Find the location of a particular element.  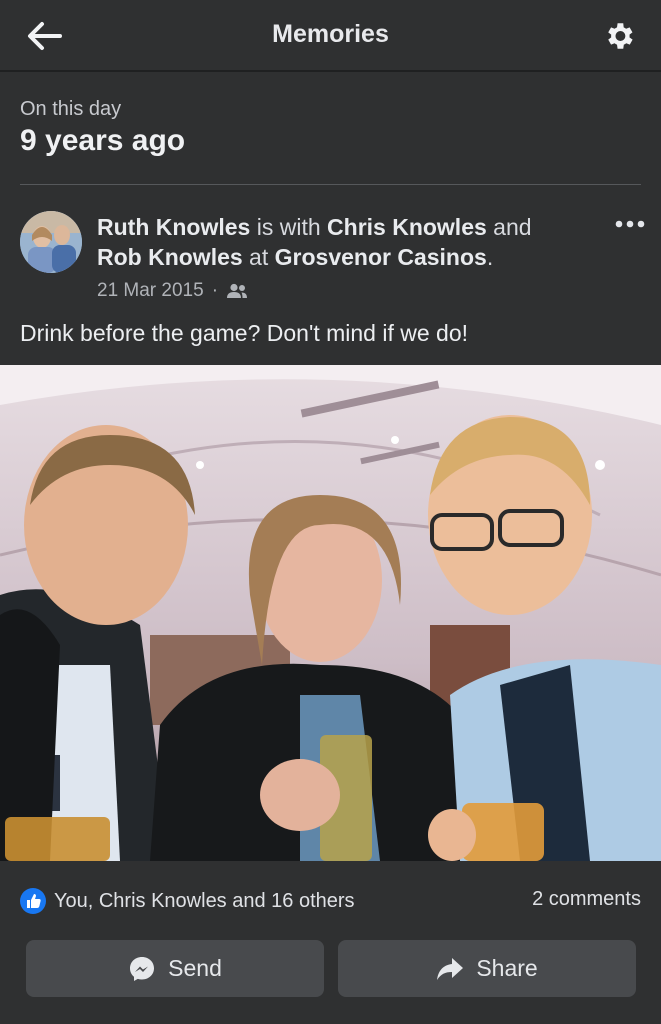

top-bar: Memories is located at coordinates (330, 36).